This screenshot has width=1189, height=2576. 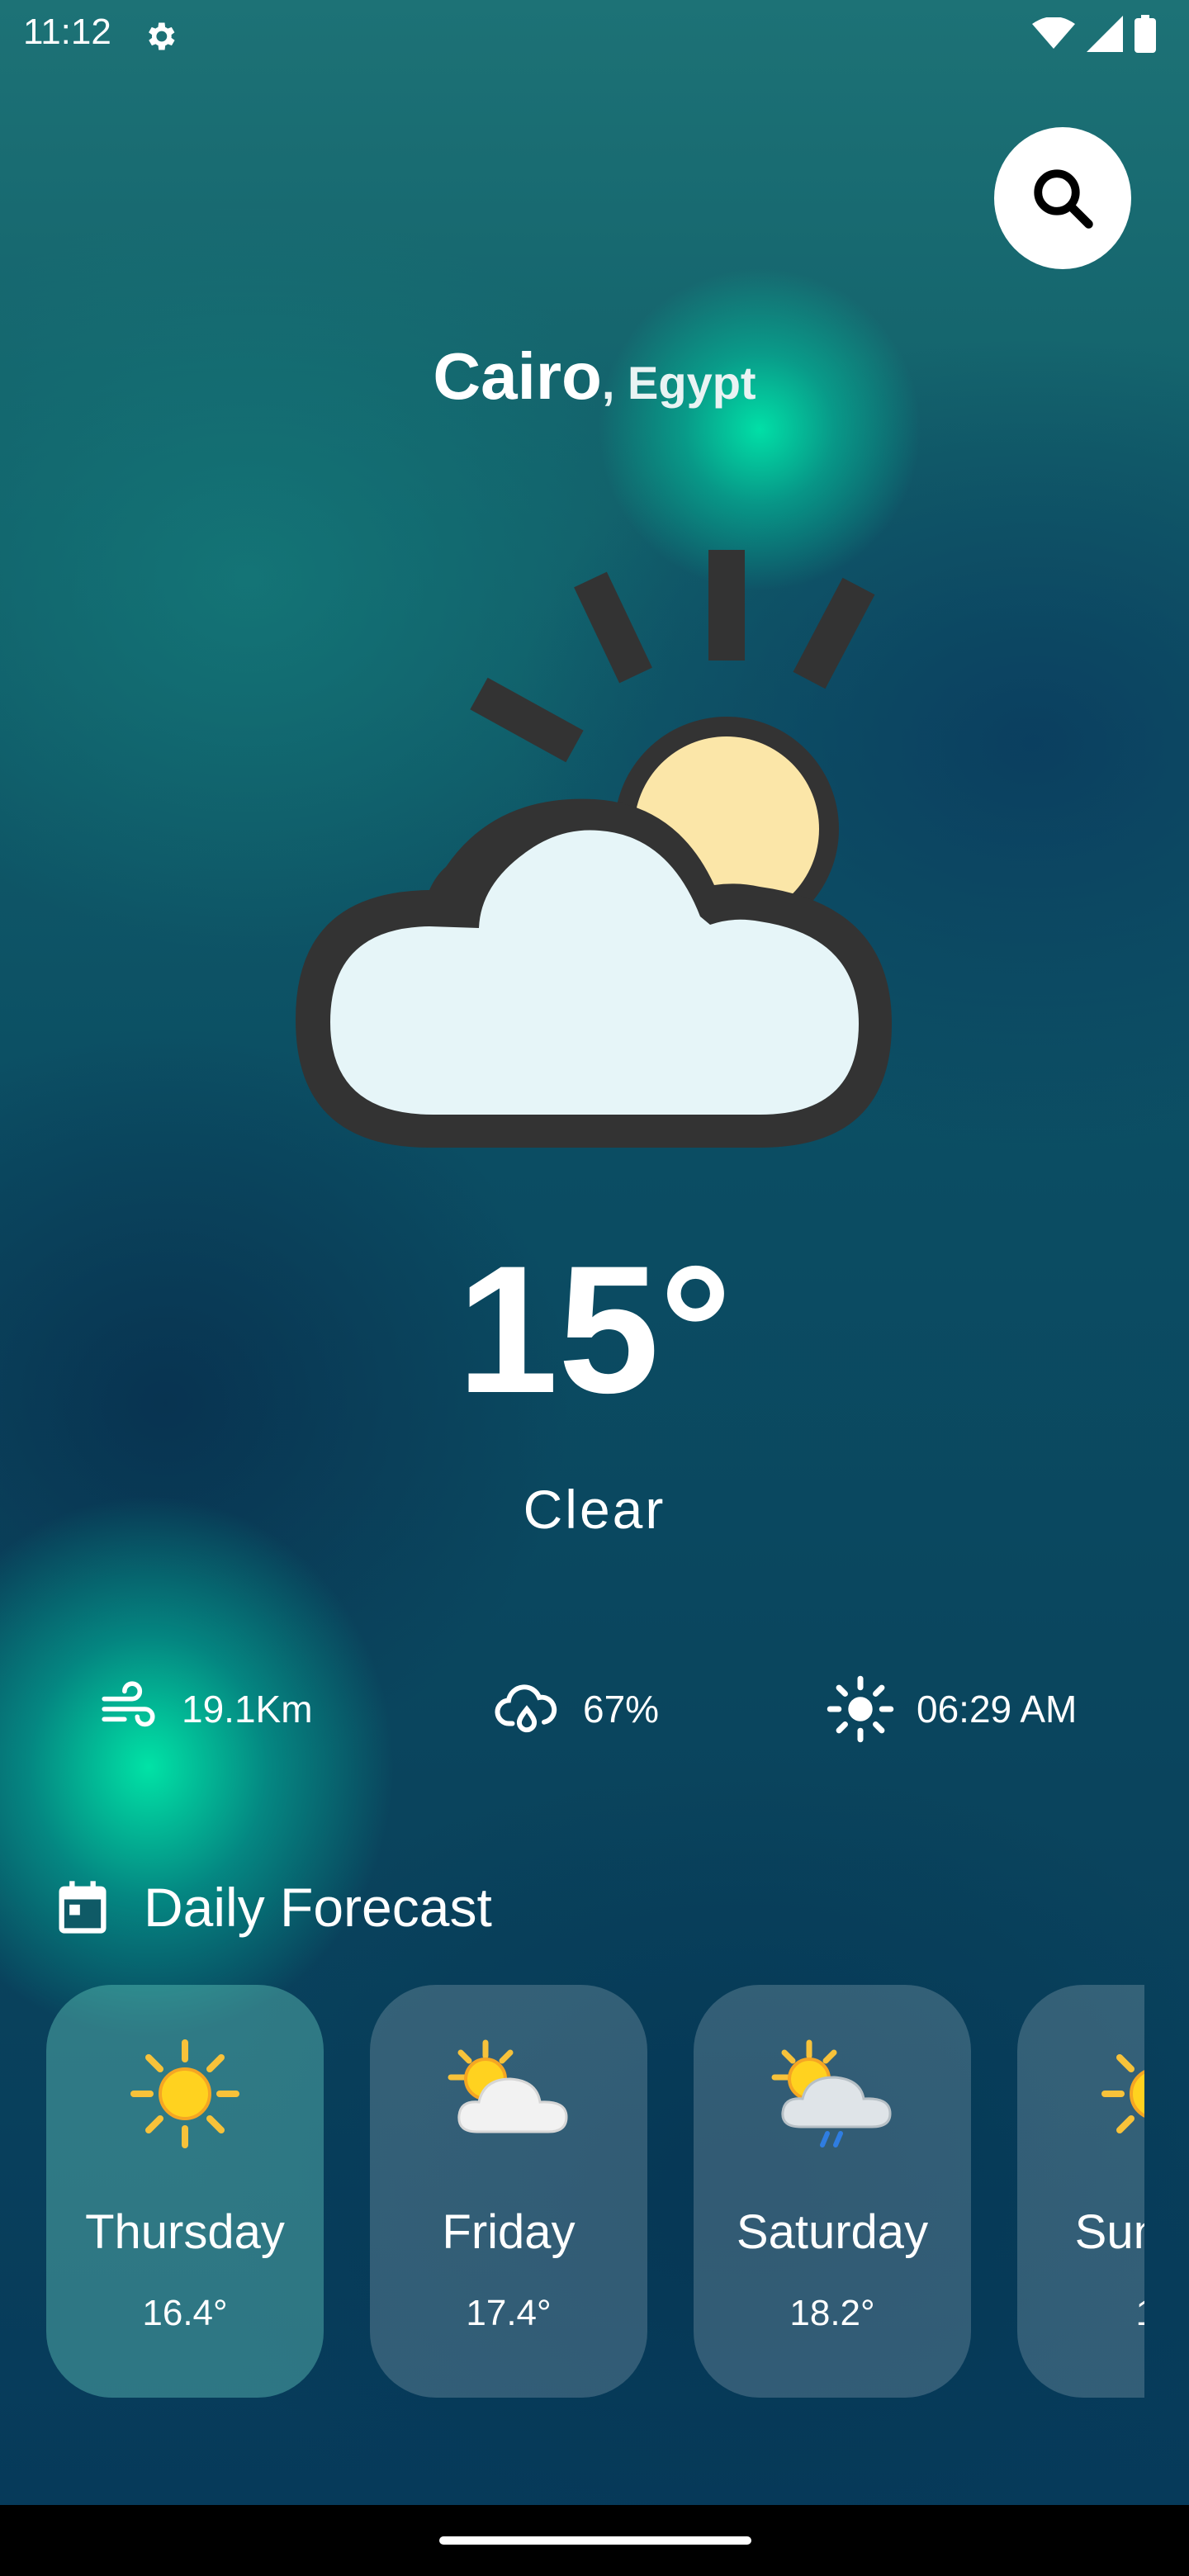 I want to click on sunrise-icon, so click(x=860, y=1709).